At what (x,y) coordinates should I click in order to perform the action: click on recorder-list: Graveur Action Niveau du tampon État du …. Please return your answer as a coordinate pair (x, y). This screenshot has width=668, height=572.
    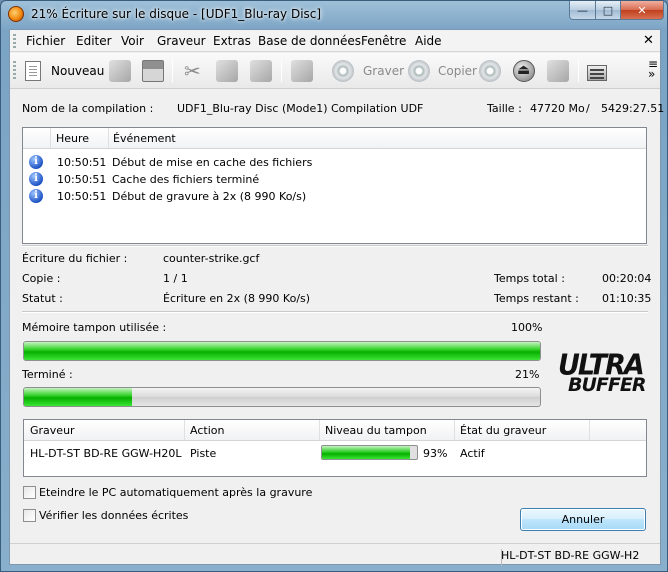
    Looking at the image, I should click on (335, 448).